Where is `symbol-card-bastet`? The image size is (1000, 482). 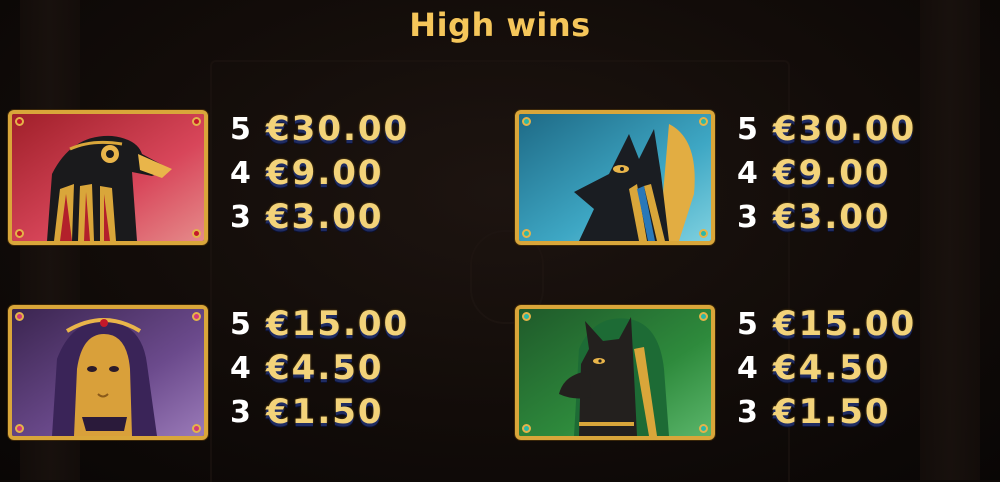 symbol-card-bastet is located at coordinates (615, 372).